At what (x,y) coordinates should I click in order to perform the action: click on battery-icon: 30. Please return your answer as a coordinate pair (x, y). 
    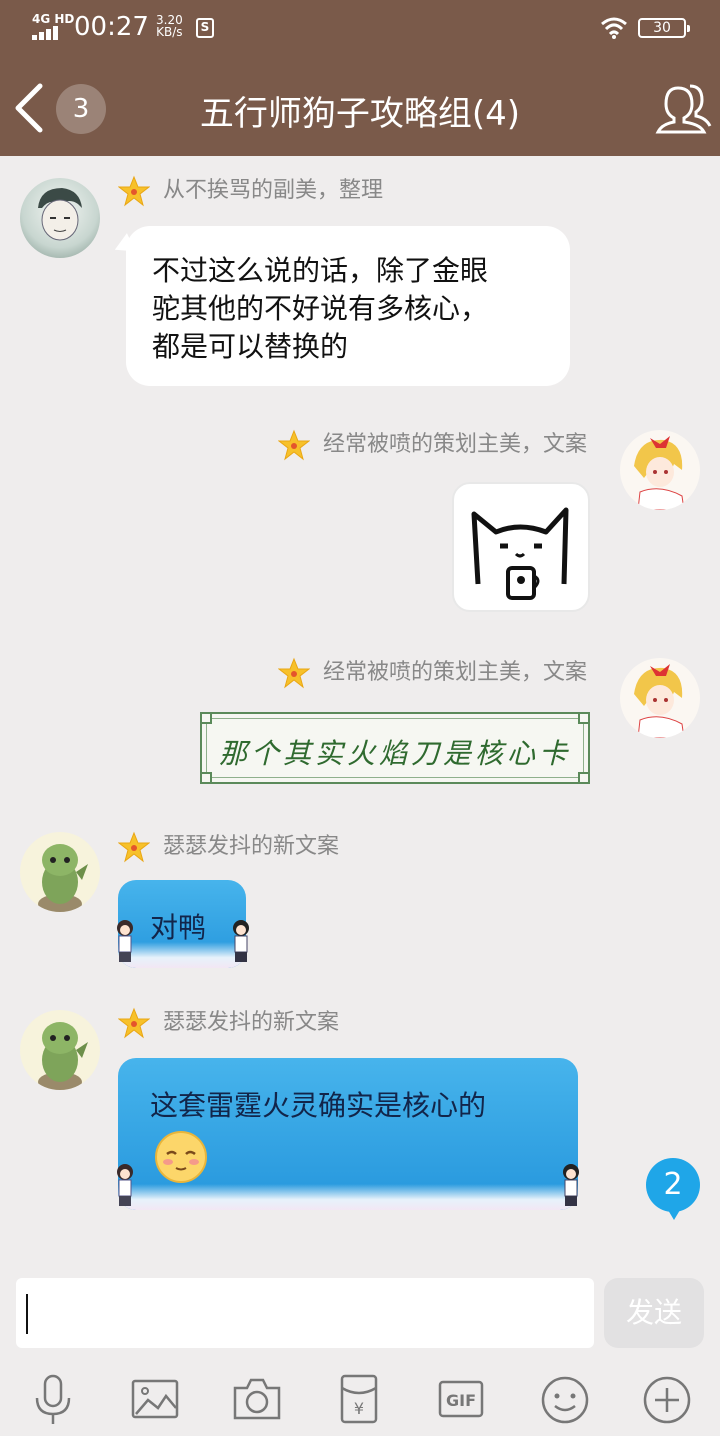
    Looking at the image, I should click on (664, 28).